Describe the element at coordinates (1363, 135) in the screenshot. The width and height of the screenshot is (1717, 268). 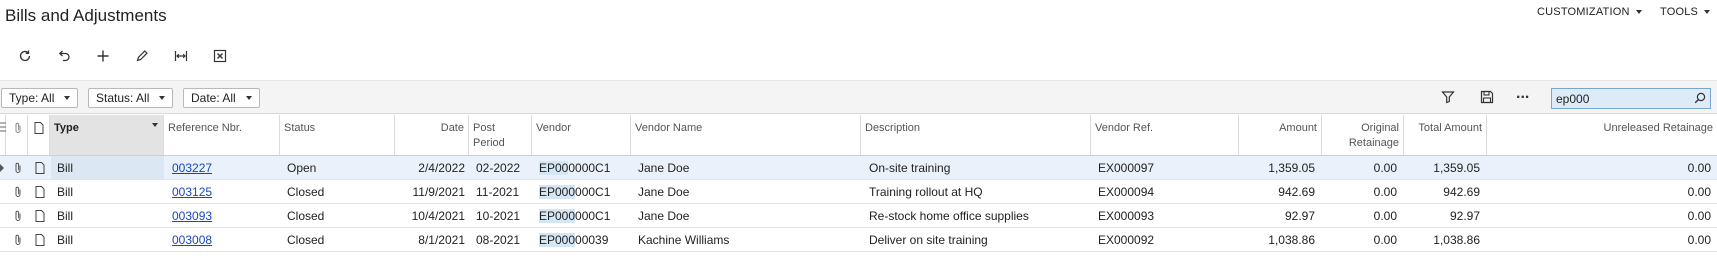
I see `column-original-retainage: Original Retainage` at that location.